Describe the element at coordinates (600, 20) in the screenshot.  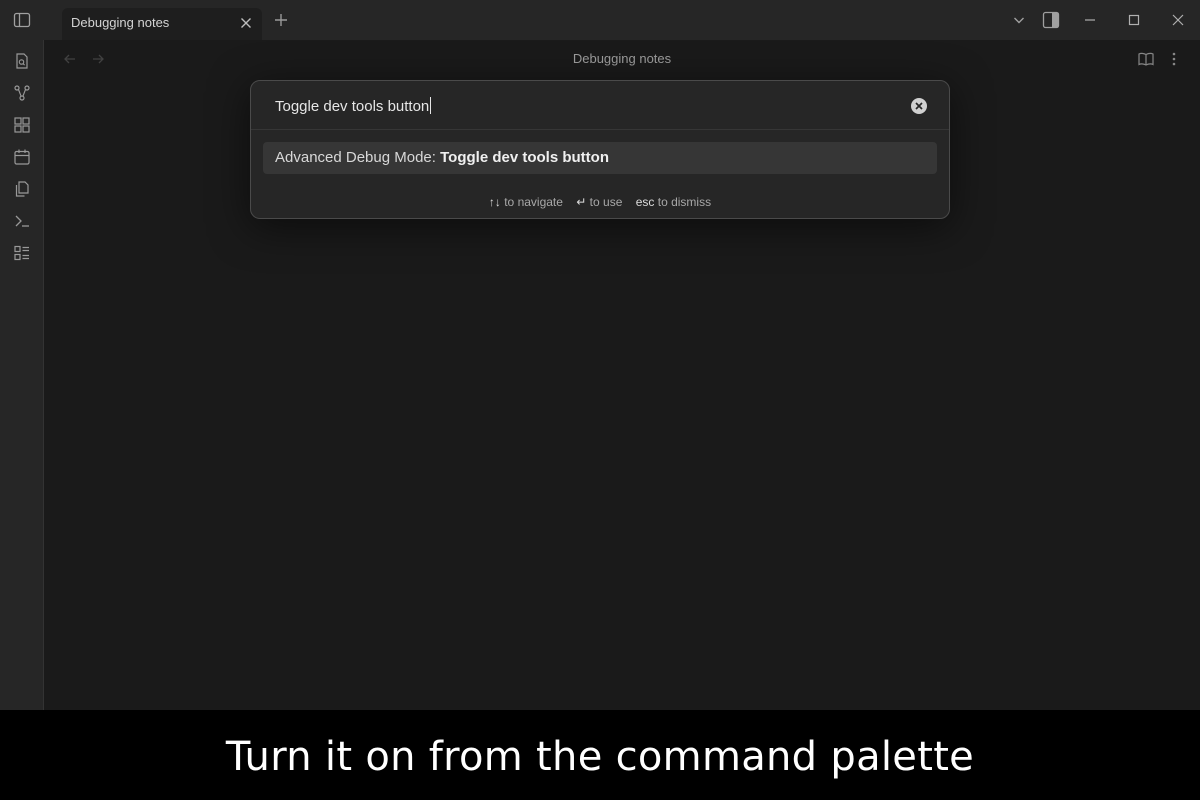
I see `title-bar: Debugging notes` at that location.